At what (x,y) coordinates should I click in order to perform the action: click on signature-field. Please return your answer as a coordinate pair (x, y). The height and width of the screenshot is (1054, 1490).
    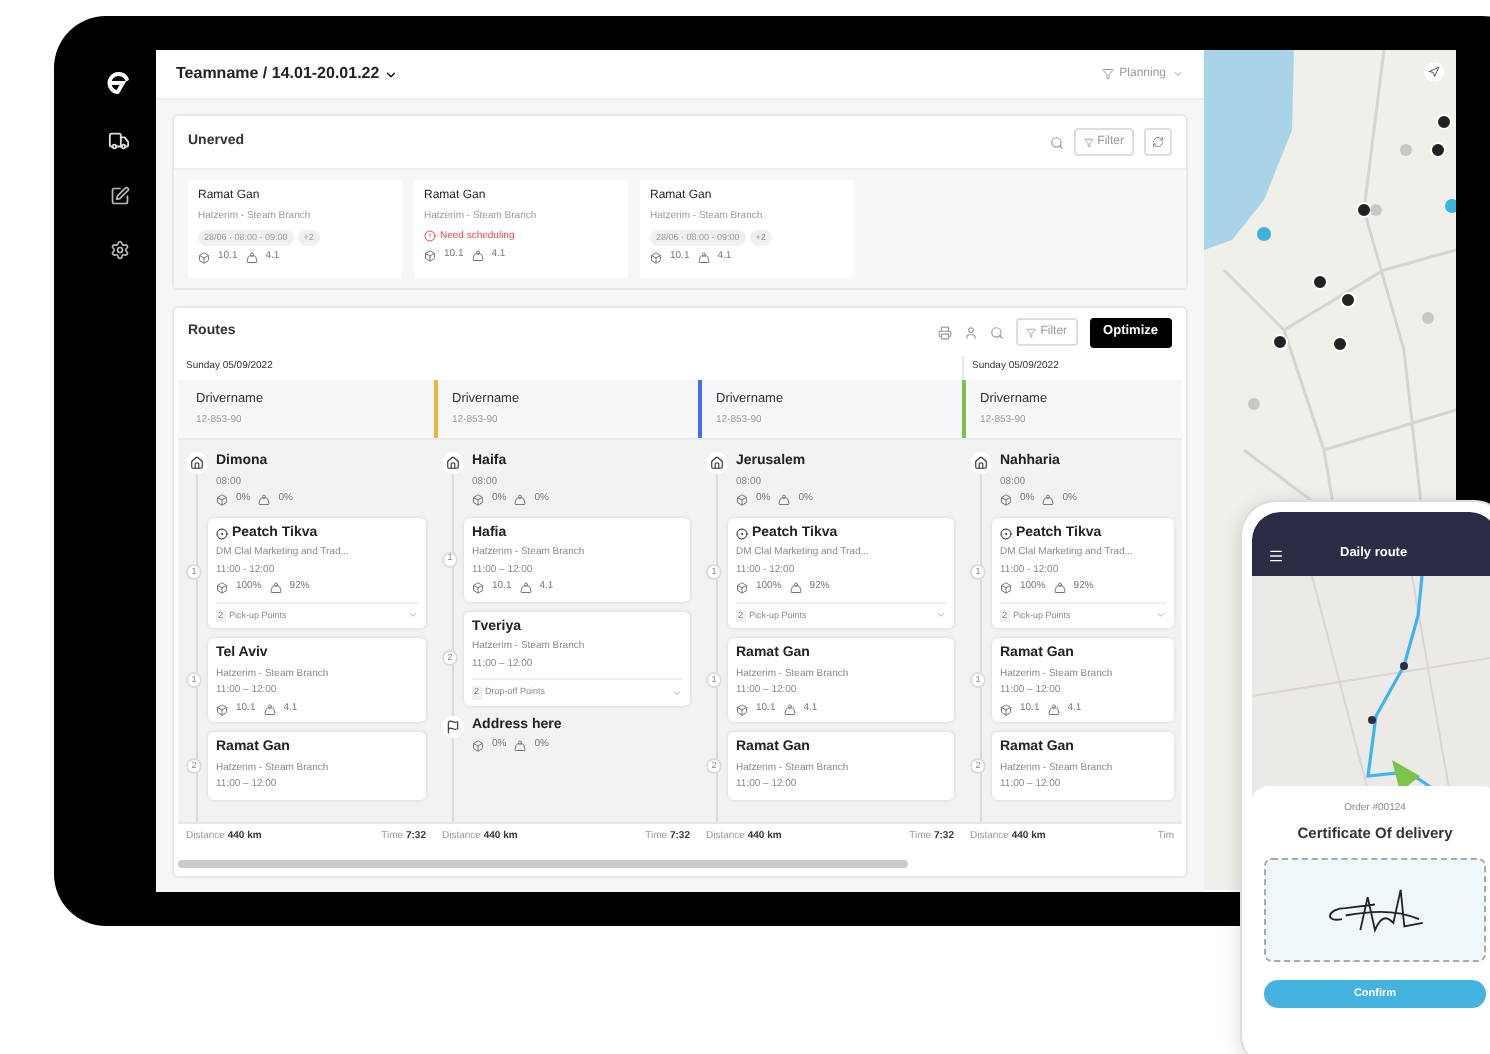
    Looking at the image, I should click on (1375, 909).